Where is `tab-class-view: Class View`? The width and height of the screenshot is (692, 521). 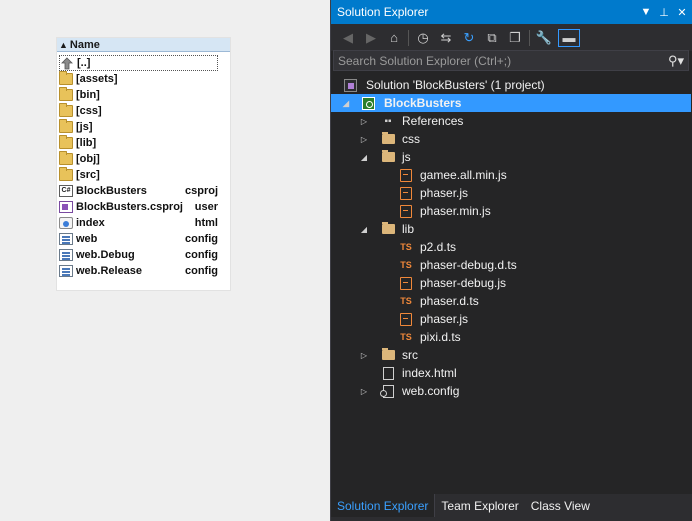
tab-class-view: Class View is located at coordinates (560, 505).